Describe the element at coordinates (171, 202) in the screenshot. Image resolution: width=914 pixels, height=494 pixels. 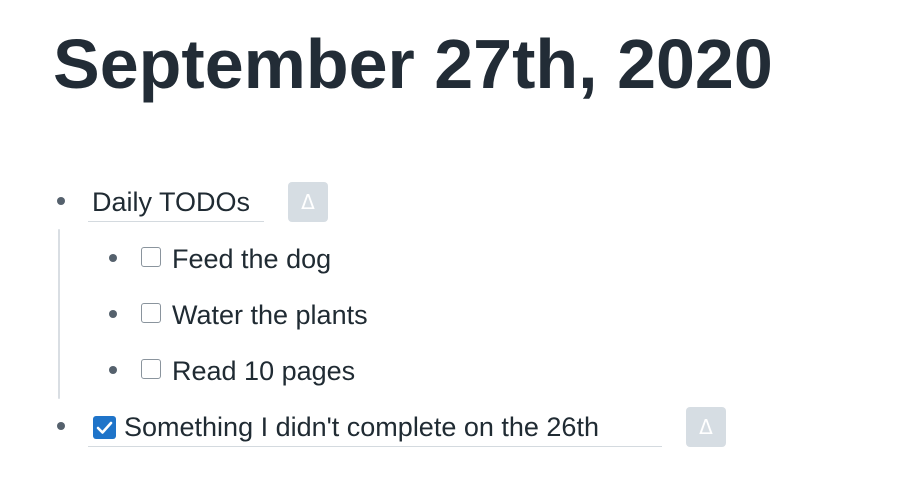
I see `block-text-daily-todos: Daily TODOs` at that location.